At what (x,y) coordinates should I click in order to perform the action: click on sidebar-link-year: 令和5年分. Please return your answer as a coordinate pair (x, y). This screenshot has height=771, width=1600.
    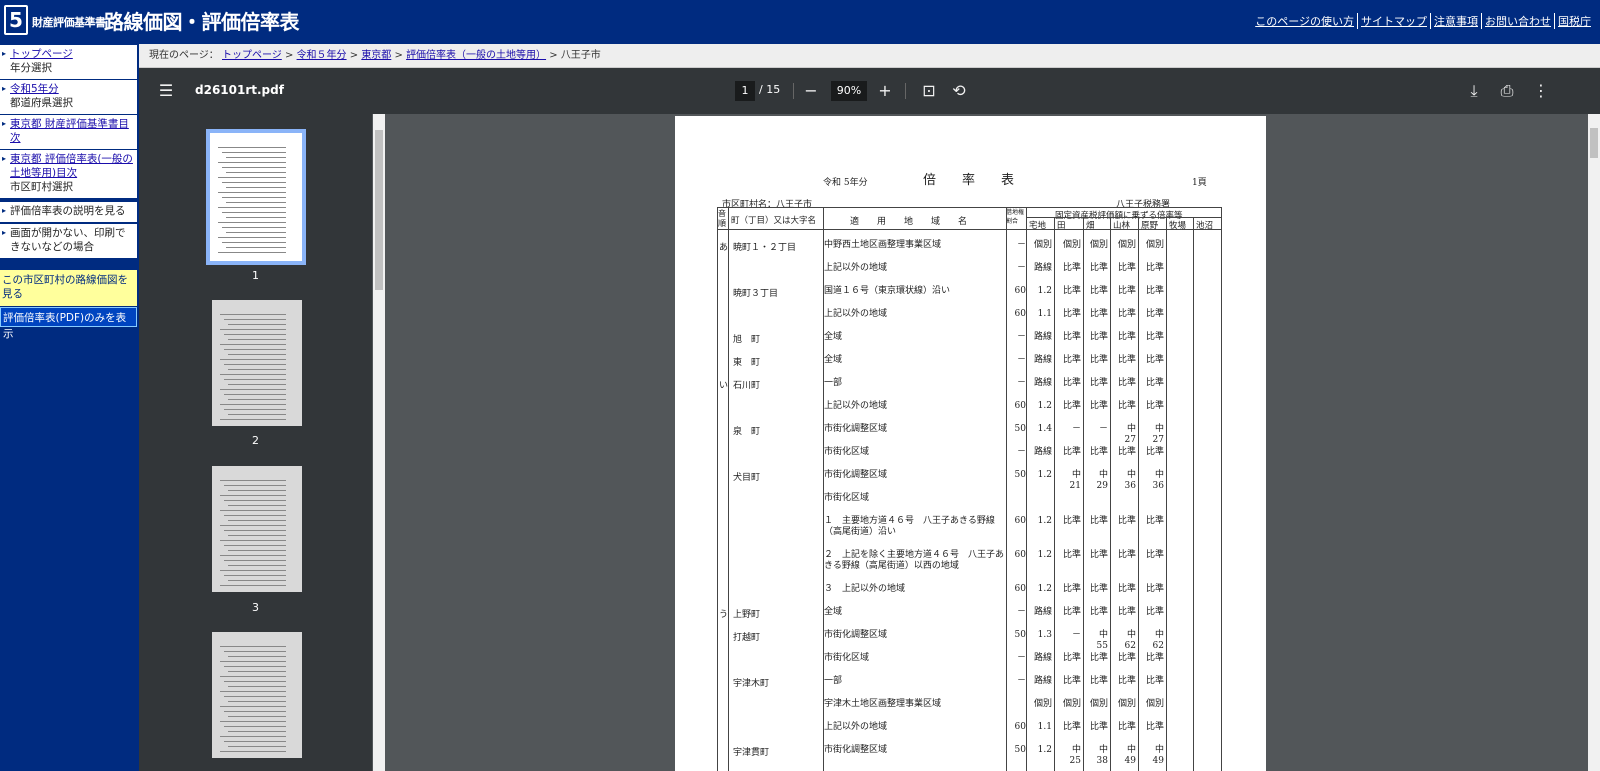
    Looking at the image, I should click on (34, 89).